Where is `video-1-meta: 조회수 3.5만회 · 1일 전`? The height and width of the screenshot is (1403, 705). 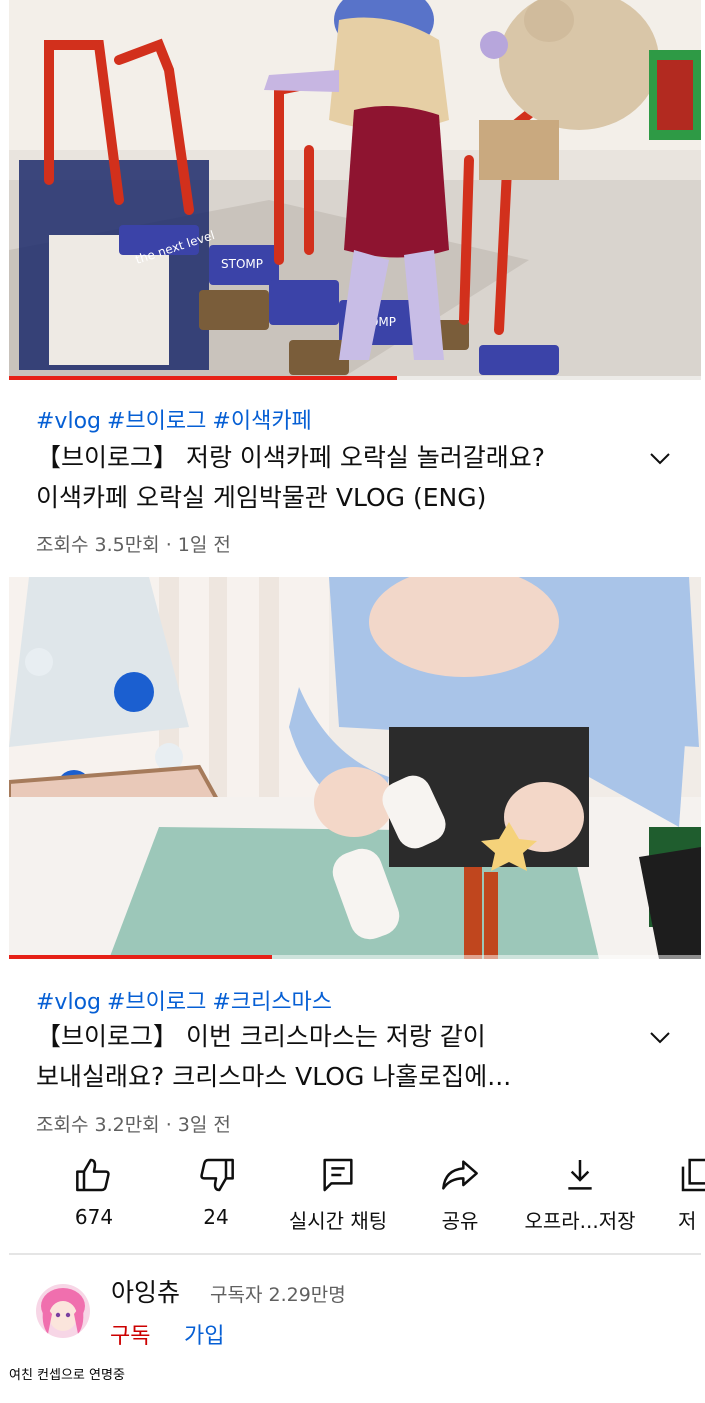
video-1-meta: 조회수 3.5만회 · 1일 전 is located at coordinates (133, 545).